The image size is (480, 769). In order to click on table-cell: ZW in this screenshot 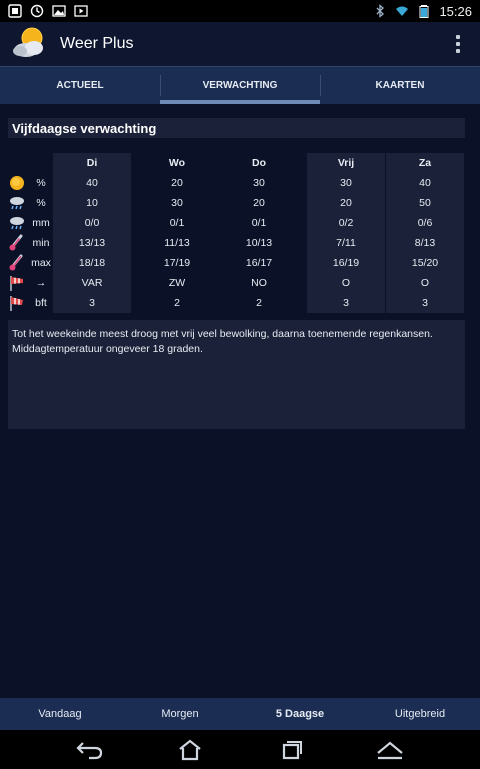, I will do `click(177, 283)`.